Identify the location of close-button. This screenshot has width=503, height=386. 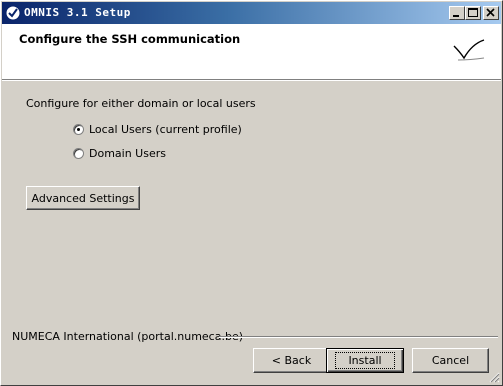
(491, 13).